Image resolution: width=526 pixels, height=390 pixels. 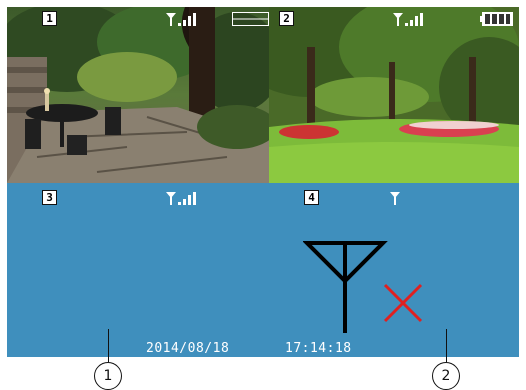 What do you see at coordinates (49, 197) in the screenshot?
I see `camera-number-badge: 3` at bounding box center [49, 197].